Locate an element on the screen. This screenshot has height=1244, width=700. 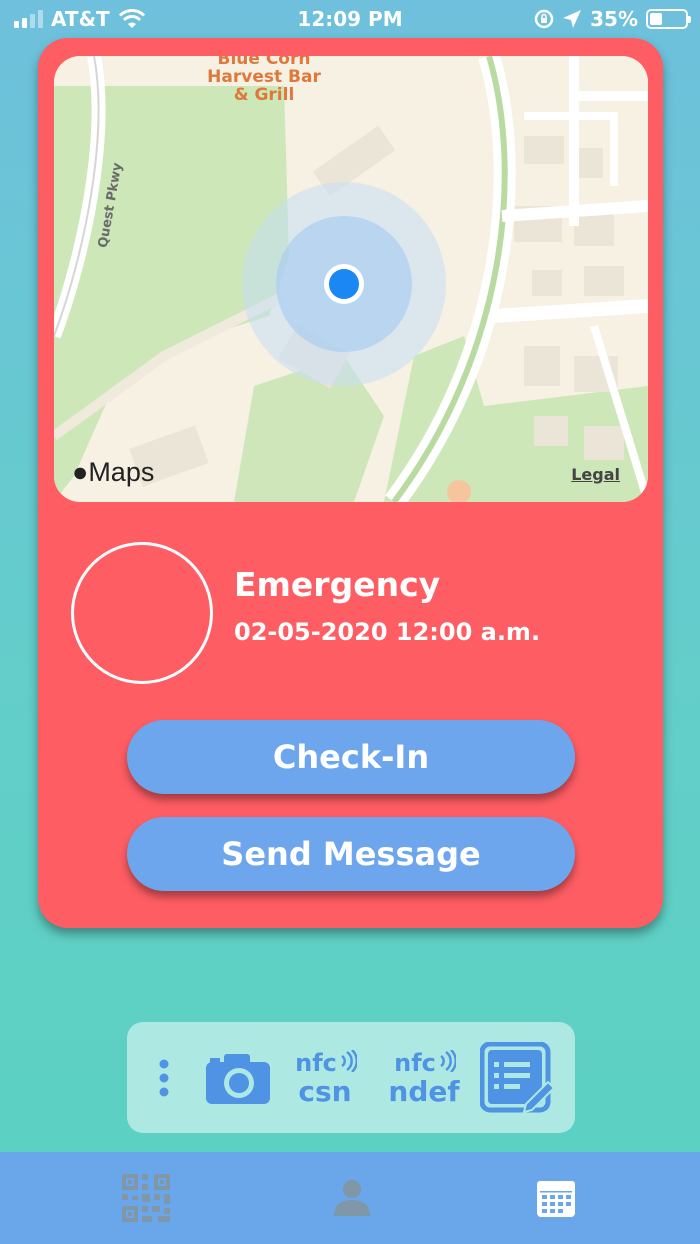
nfc-ndef-bottom-text: ndef is located at coordinates (424, 1091).